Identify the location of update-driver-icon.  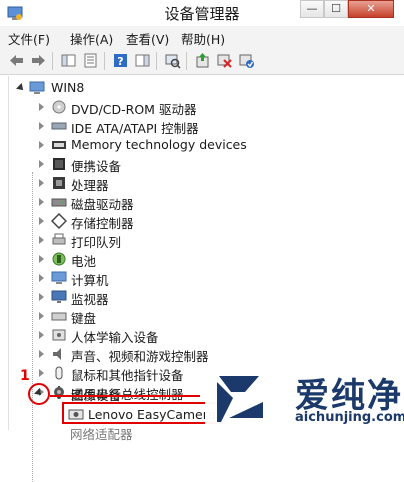
(202, 60).